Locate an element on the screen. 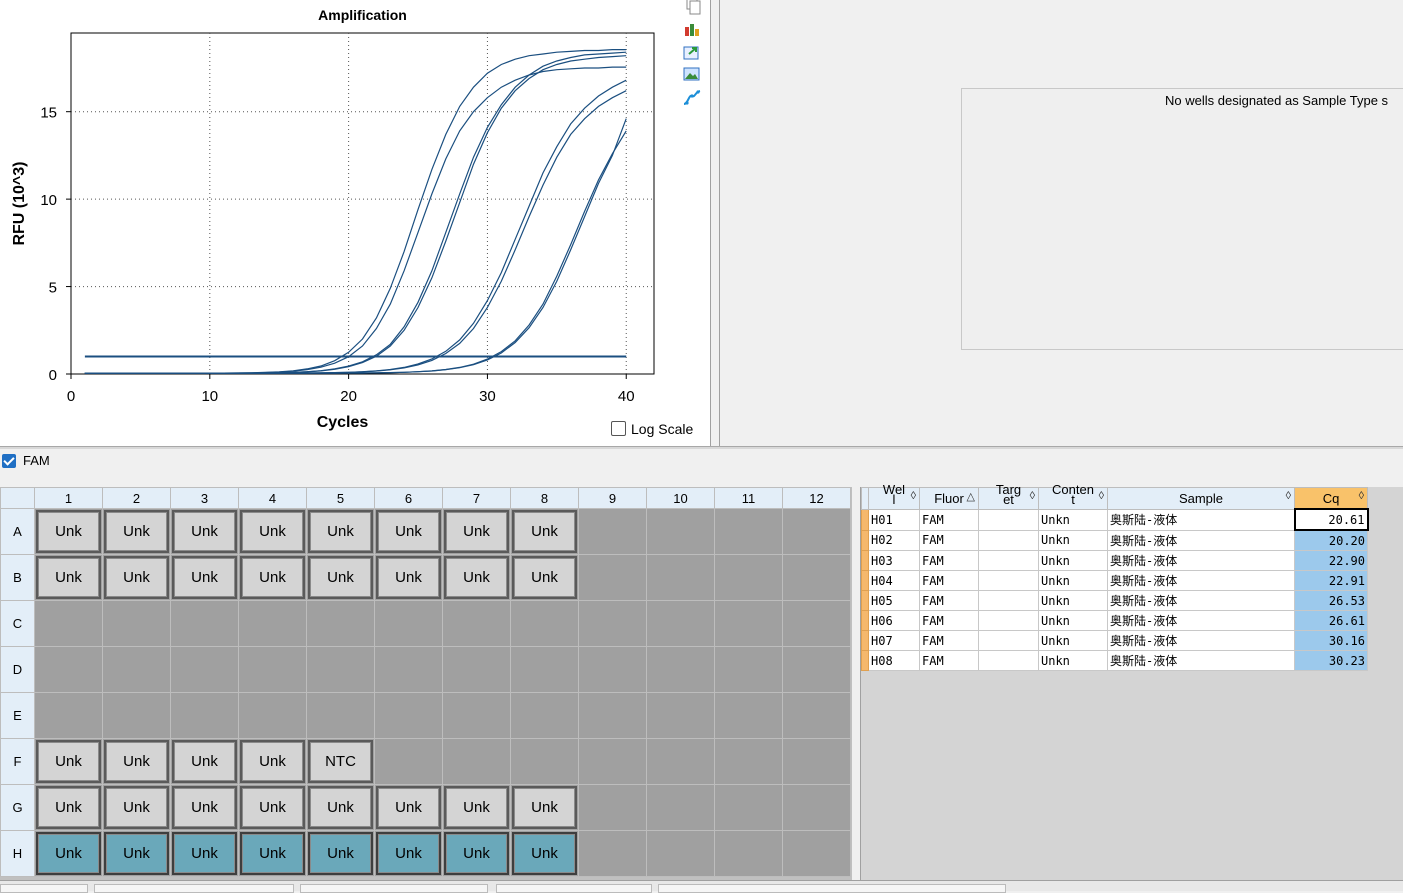  plate-column-header: 2 is located at coordinates (136, 498).